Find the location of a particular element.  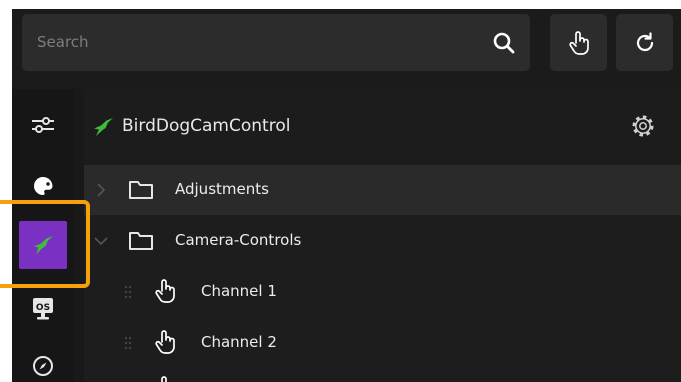

refresh-button is located at coordinates (644, 42).